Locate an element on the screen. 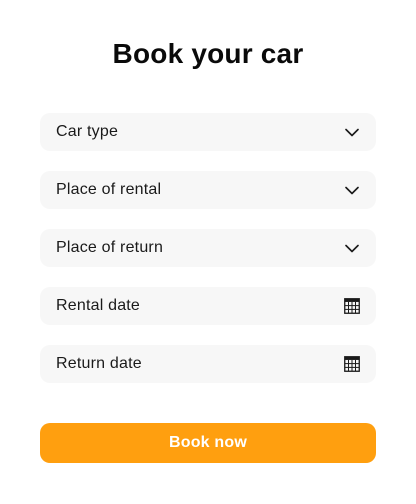 The height and width of the screenshot is (504, 416). rental-date-field: Rental date is located at coordinates (208, 306).